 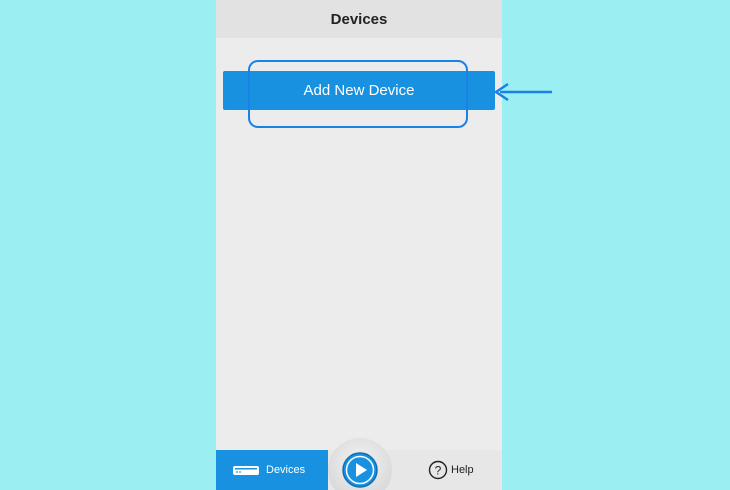 I want to click on tab-help: ? Help, so click(x=459, y=470).